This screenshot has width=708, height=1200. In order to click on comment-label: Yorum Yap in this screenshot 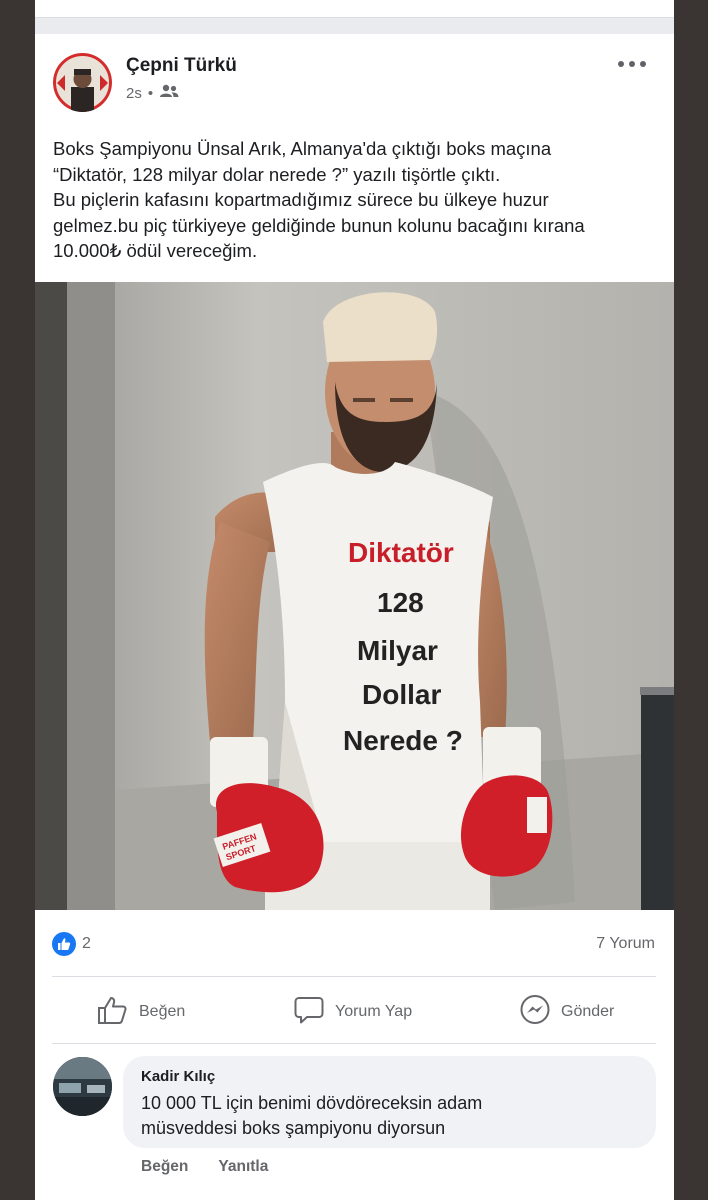, I will do `click(374, 1011)`.